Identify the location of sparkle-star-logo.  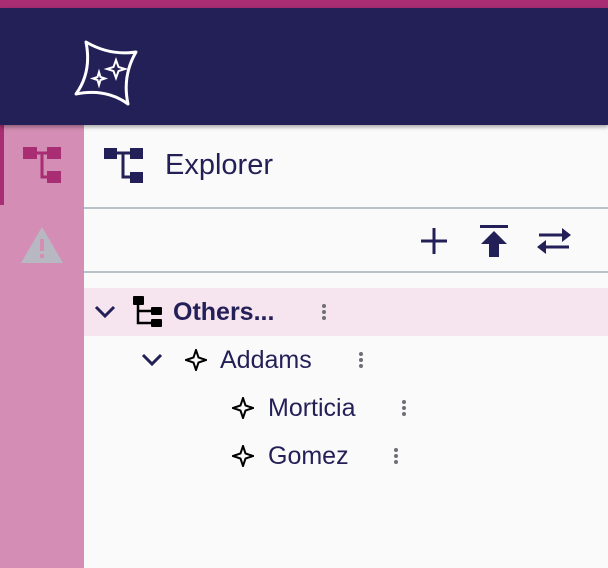
(106, 73).